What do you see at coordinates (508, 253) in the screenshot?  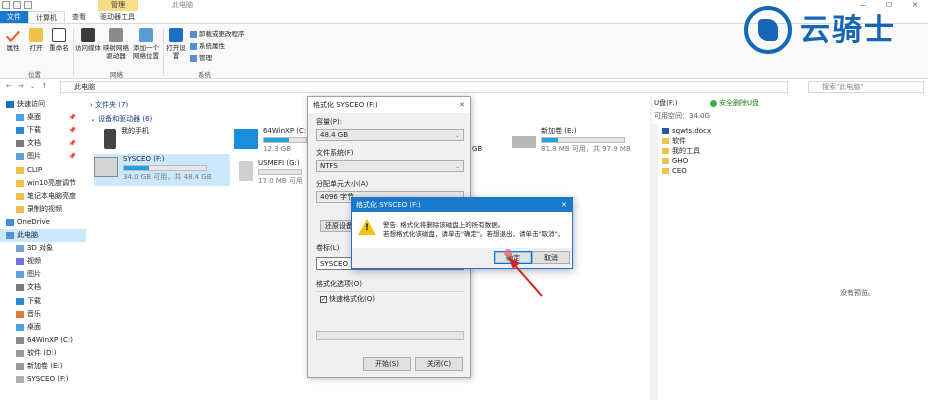 I see `click-indicator` at bounding box center [508, 253].